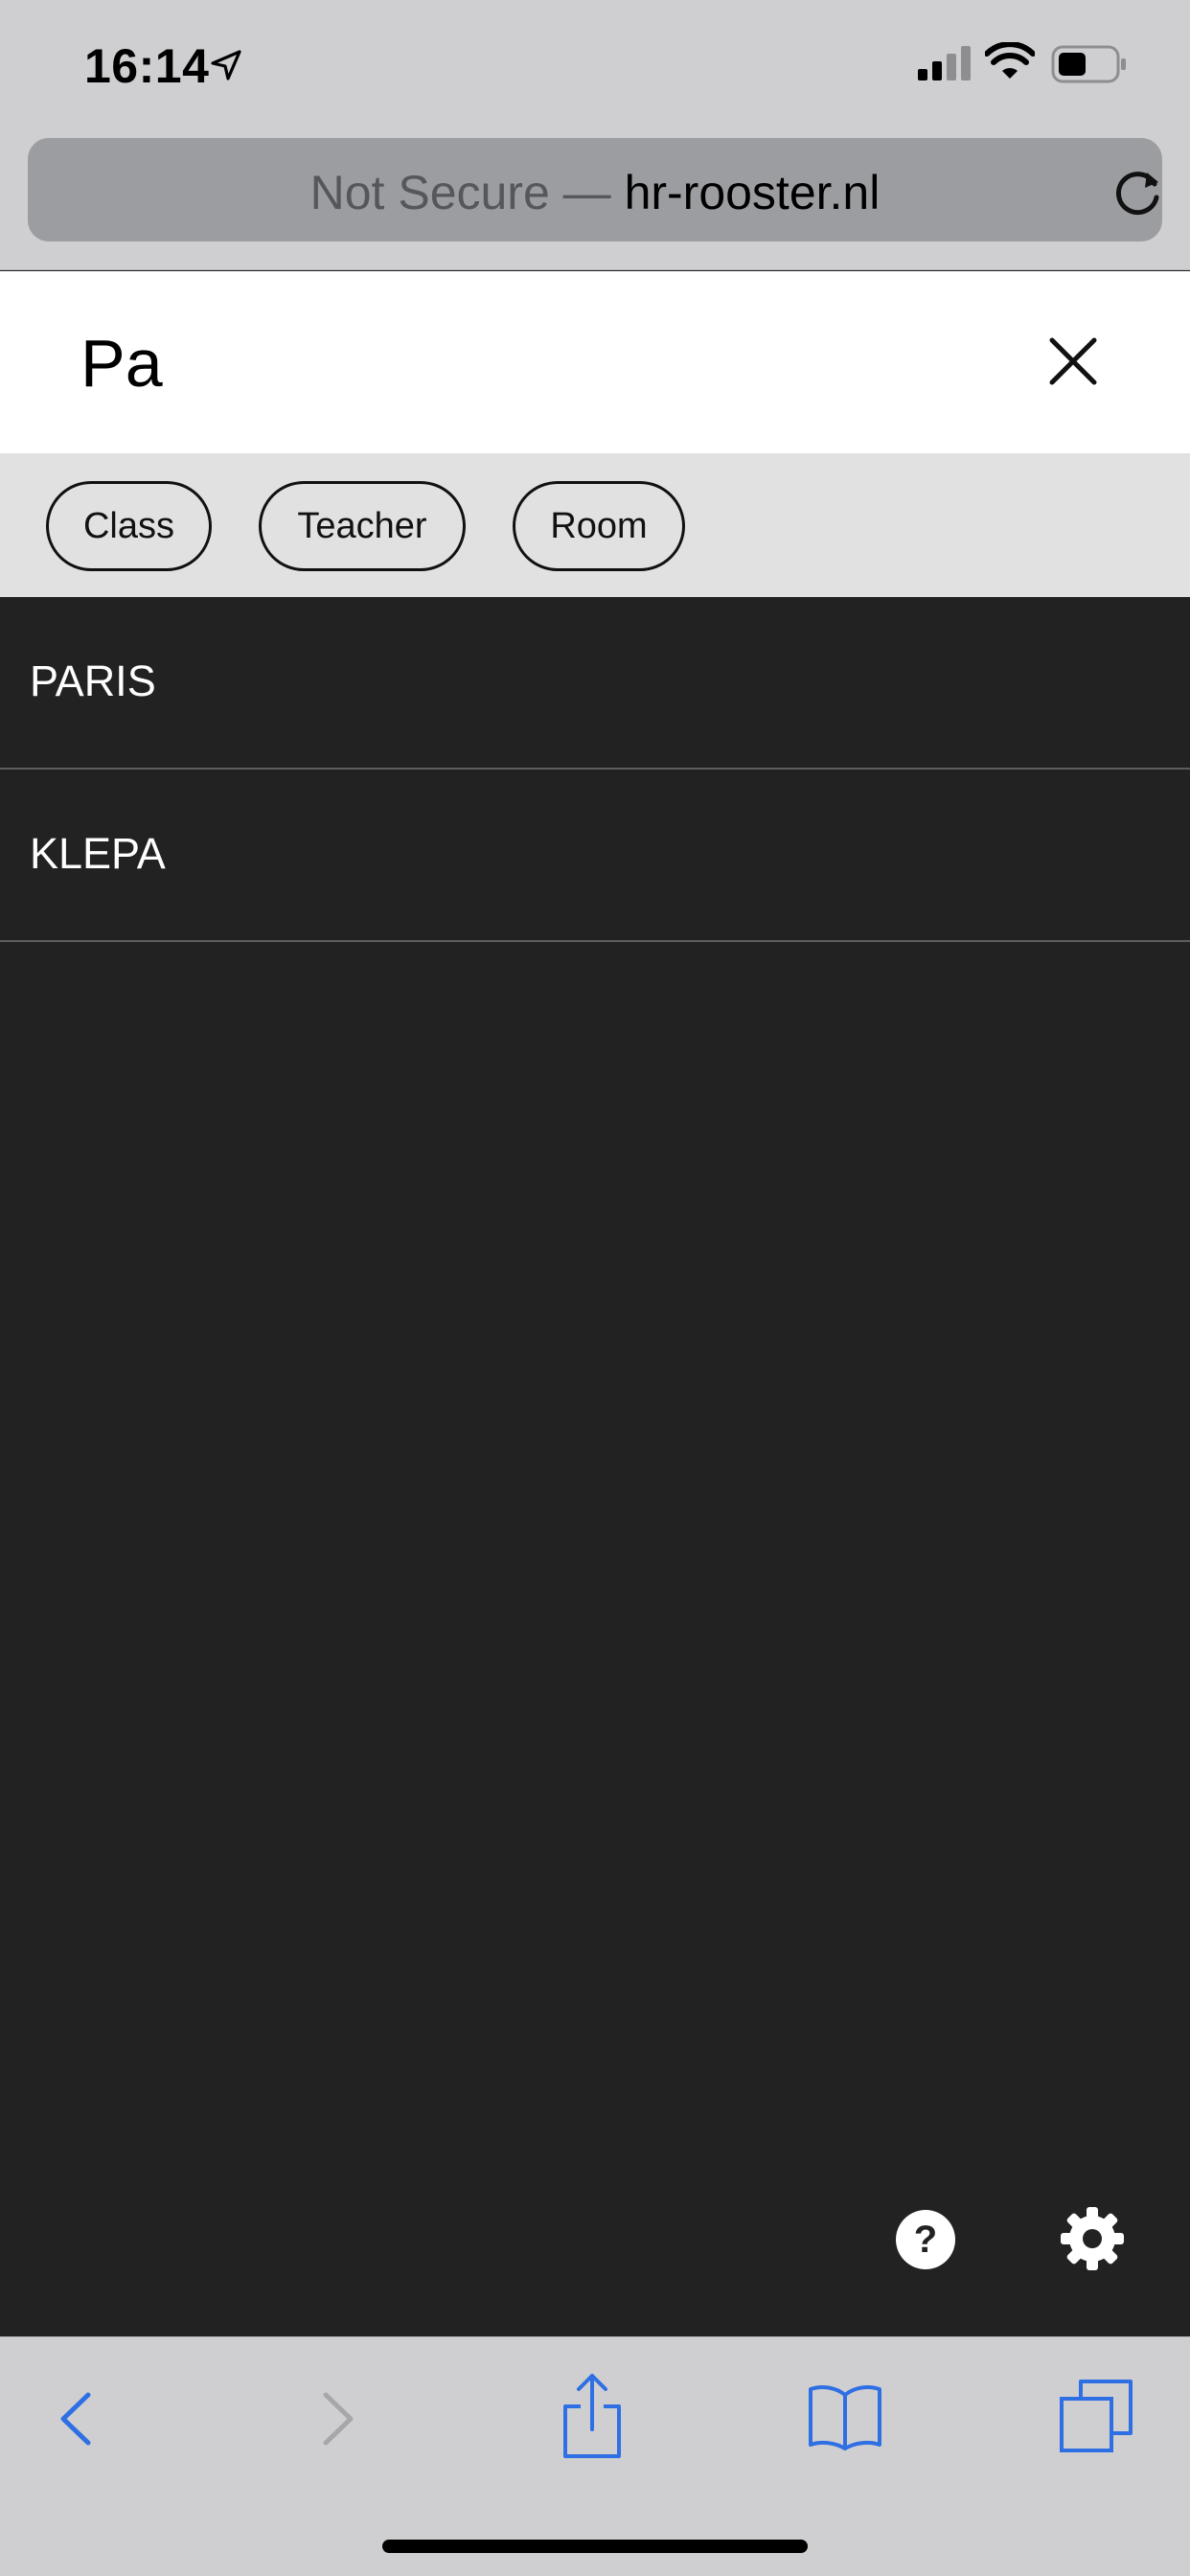  I want to click on location-arrow-icon, so click(226, 65).